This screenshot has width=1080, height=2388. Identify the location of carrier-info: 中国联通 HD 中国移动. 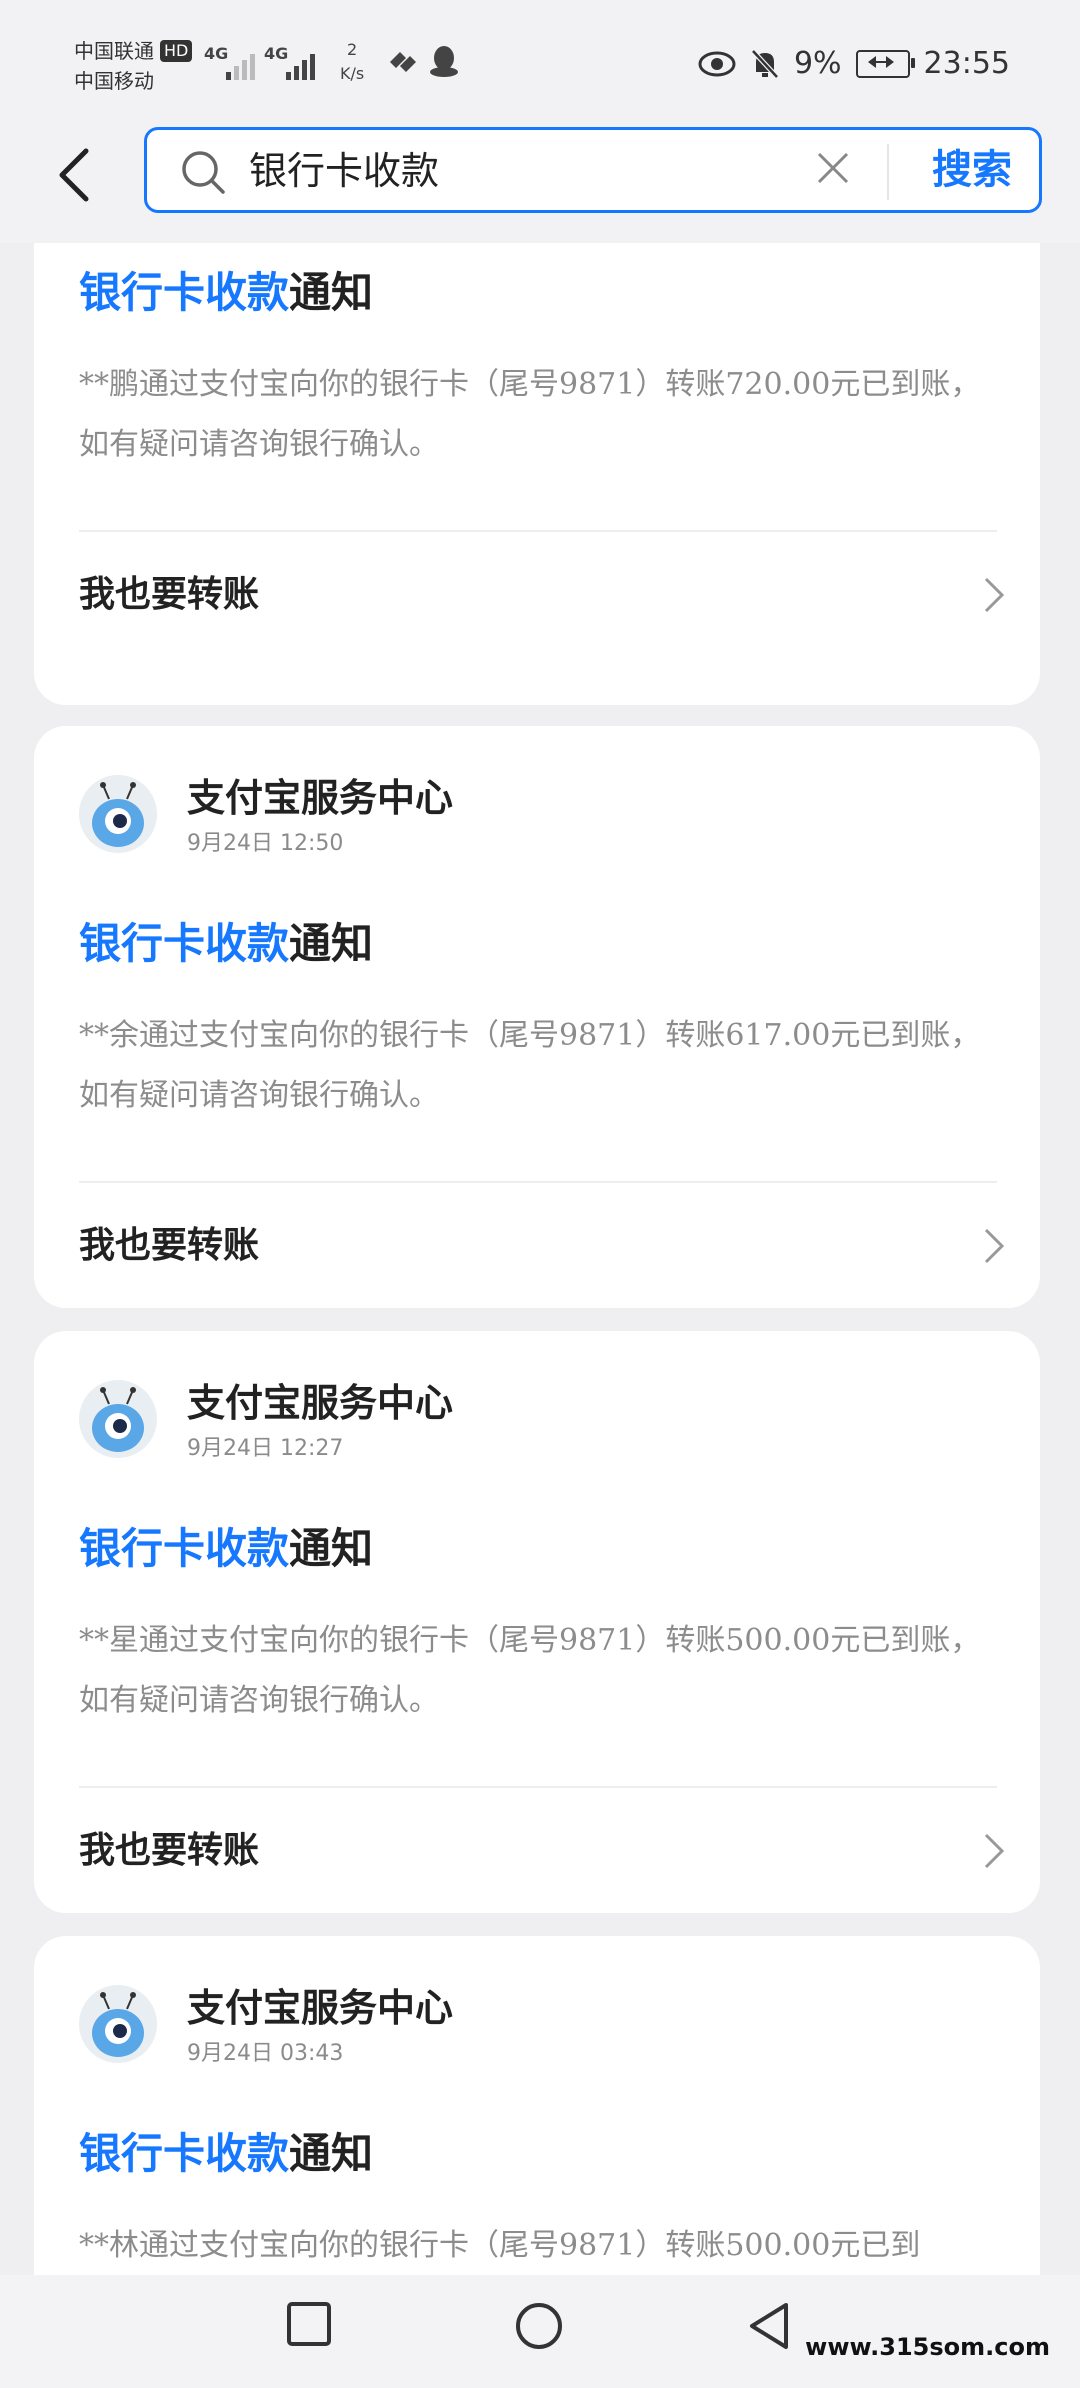
(133, 66).